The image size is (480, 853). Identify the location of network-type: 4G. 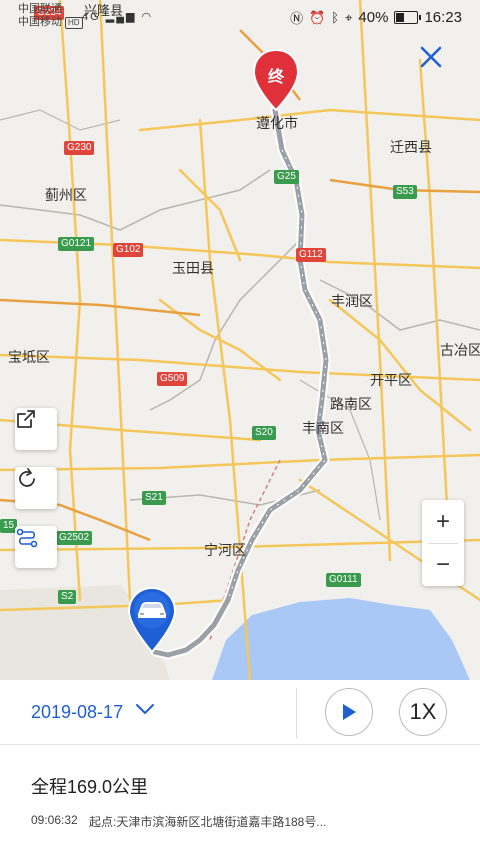
(91, 17).